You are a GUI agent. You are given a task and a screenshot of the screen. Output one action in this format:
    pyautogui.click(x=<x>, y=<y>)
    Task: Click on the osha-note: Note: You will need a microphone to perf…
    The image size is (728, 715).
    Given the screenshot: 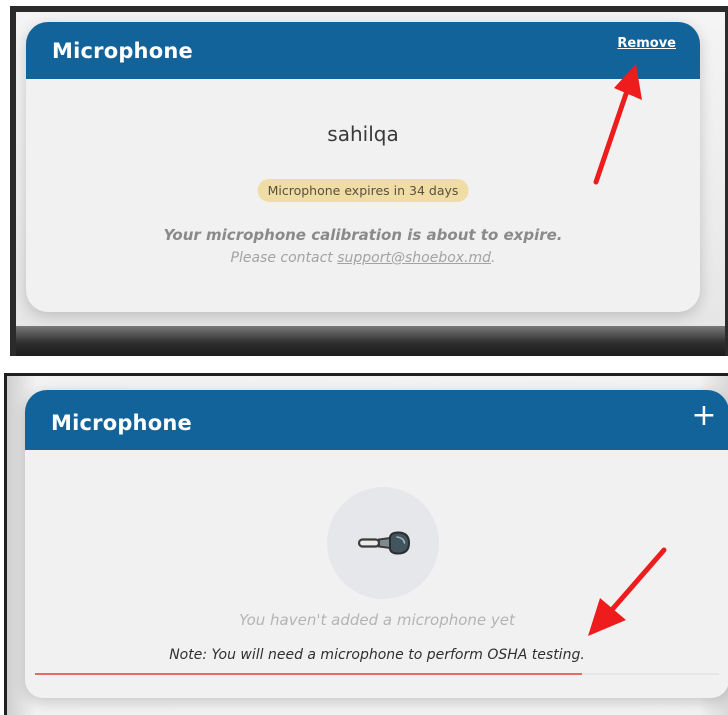 What is the action you would take?
    pyautogui.click(x=377, y=655)
    